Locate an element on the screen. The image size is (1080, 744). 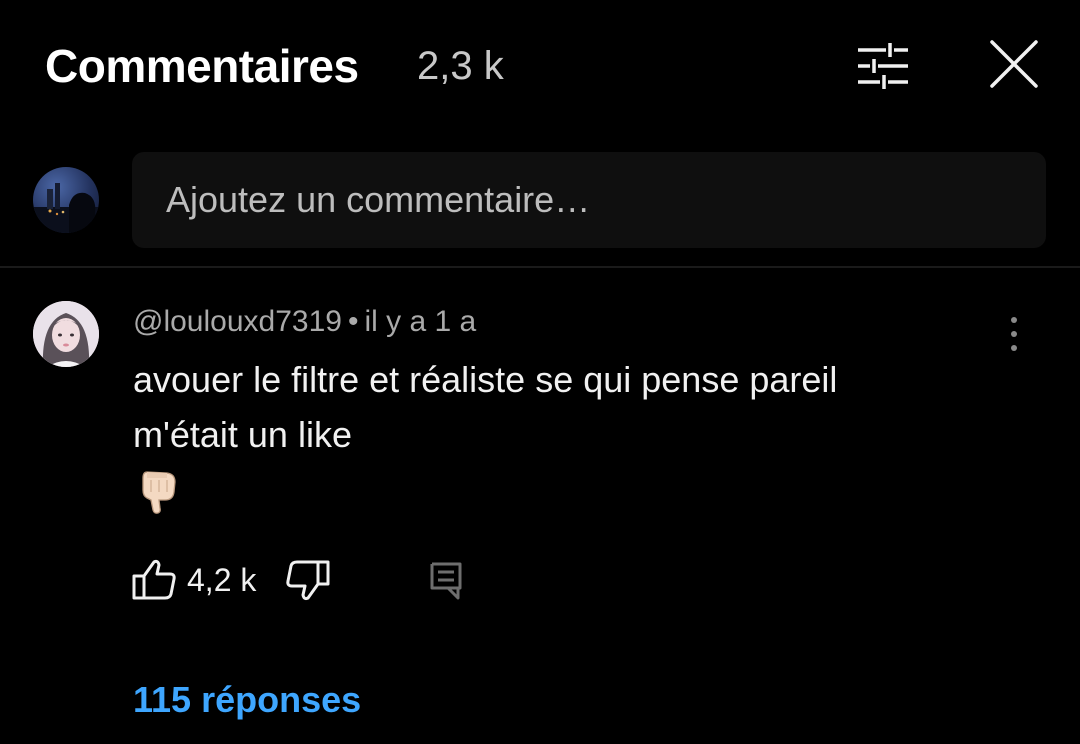
comment-time: il y a 1 a is located at coordinates (420, 321).